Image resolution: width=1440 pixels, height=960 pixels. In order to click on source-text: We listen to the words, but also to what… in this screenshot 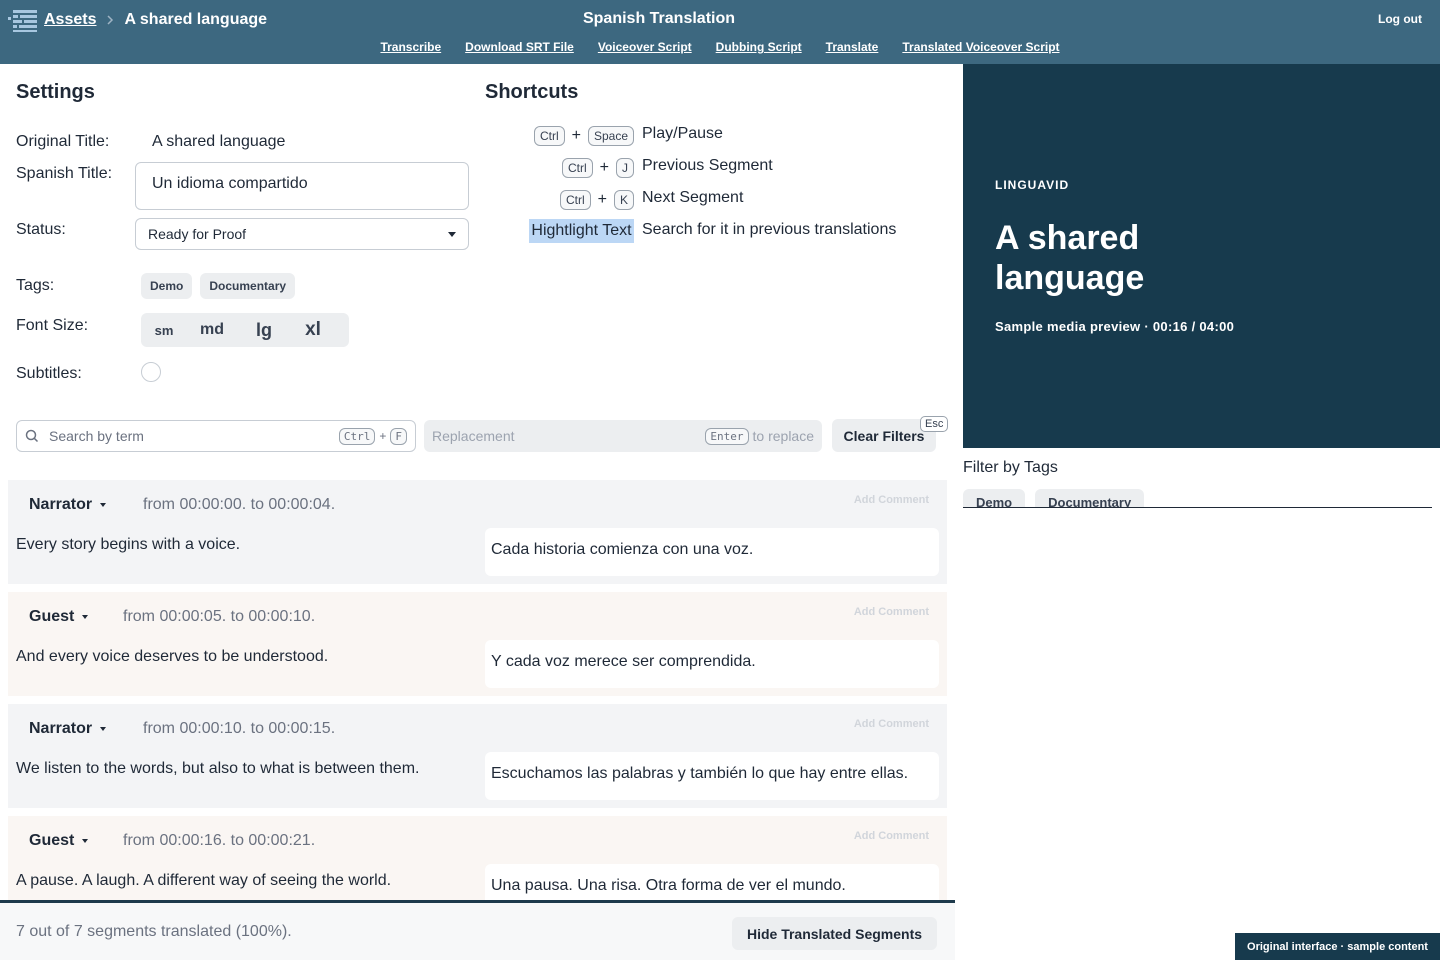, I will do `click(218, 768)`.